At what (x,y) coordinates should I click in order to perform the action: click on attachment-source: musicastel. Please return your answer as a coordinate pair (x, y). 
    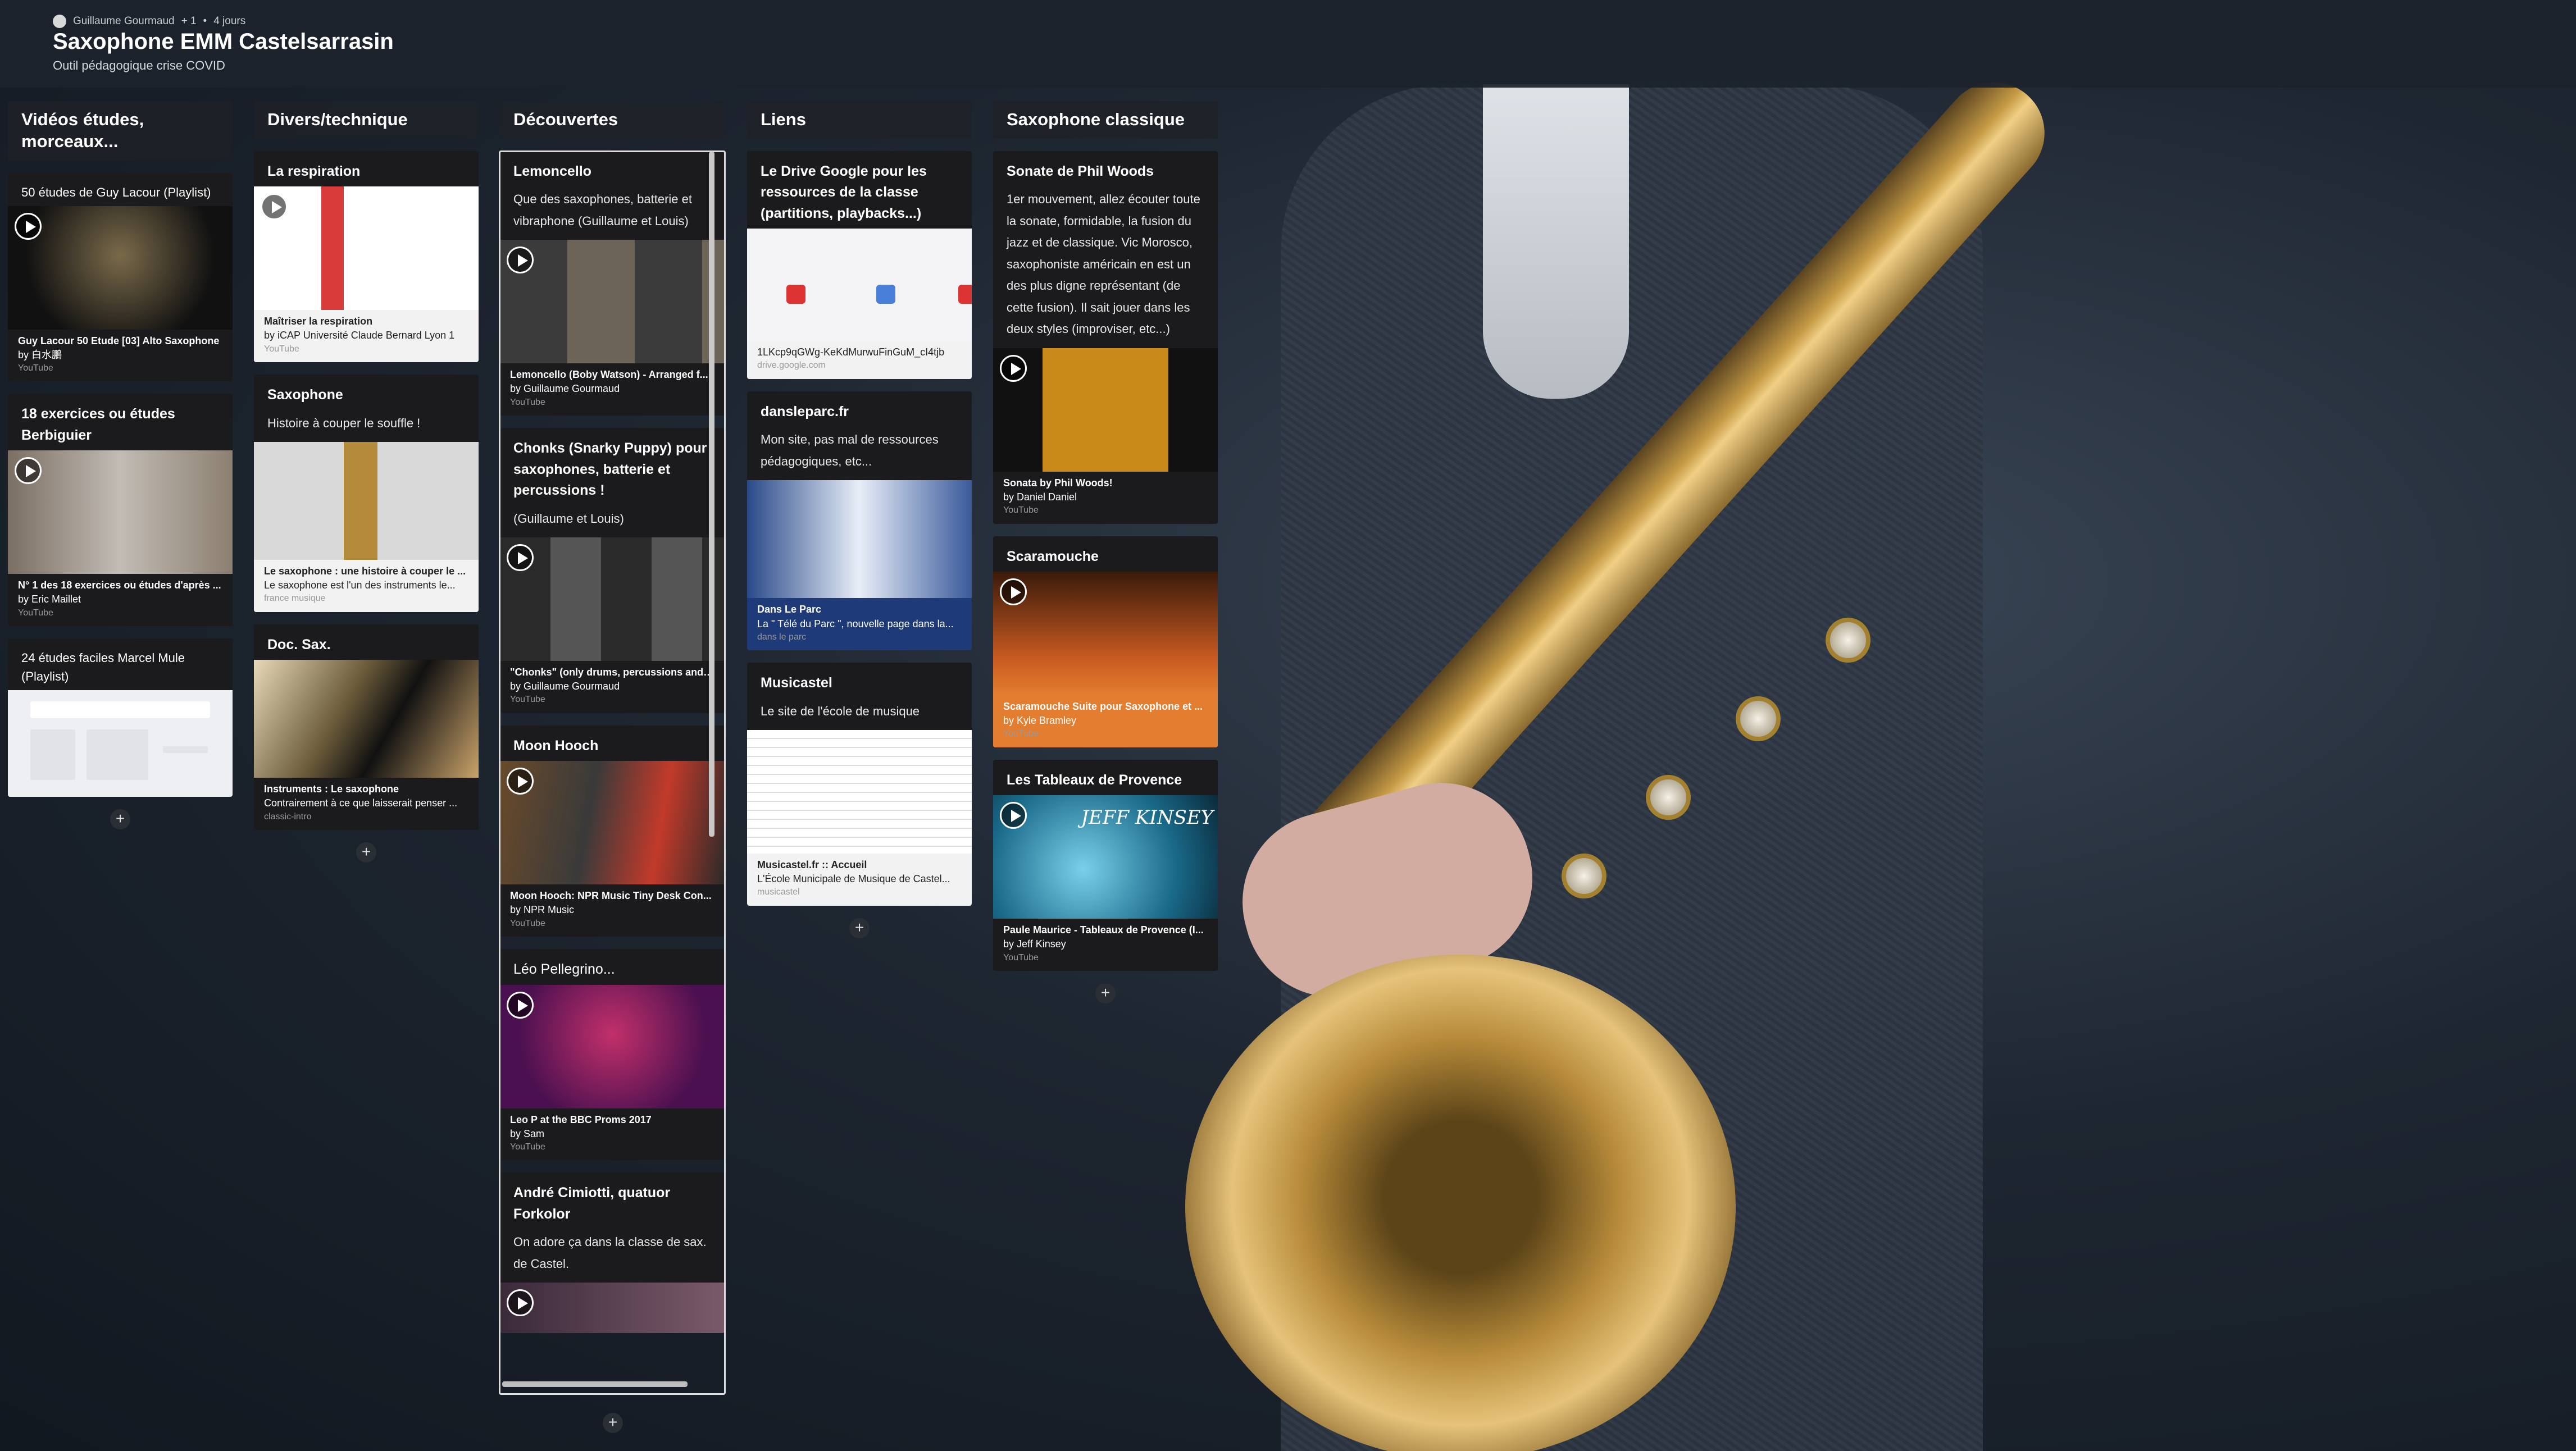
    Looking at the image, I should click on (778, 892).